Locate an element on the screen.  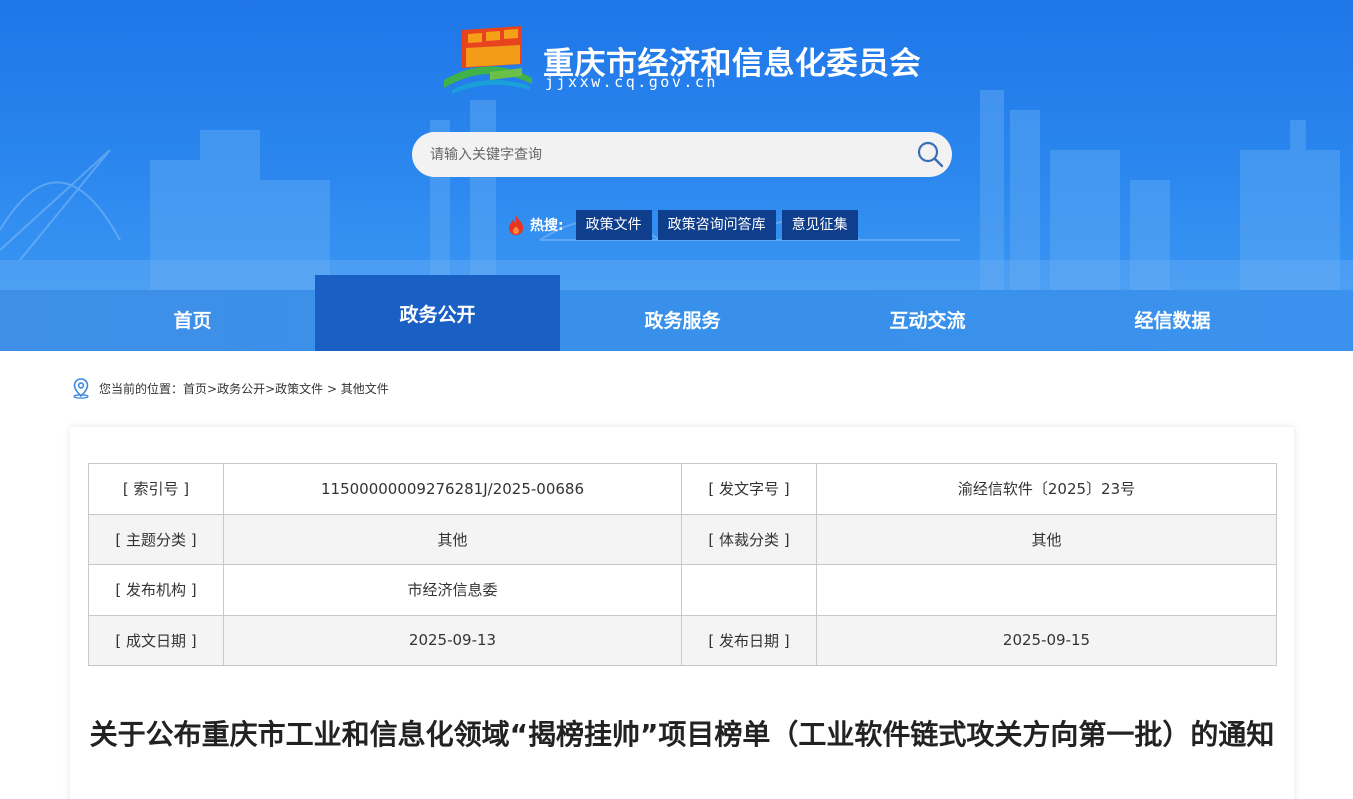
hot-tag-opinion-collection: 意见征集 is located at coordinates (819, 225).